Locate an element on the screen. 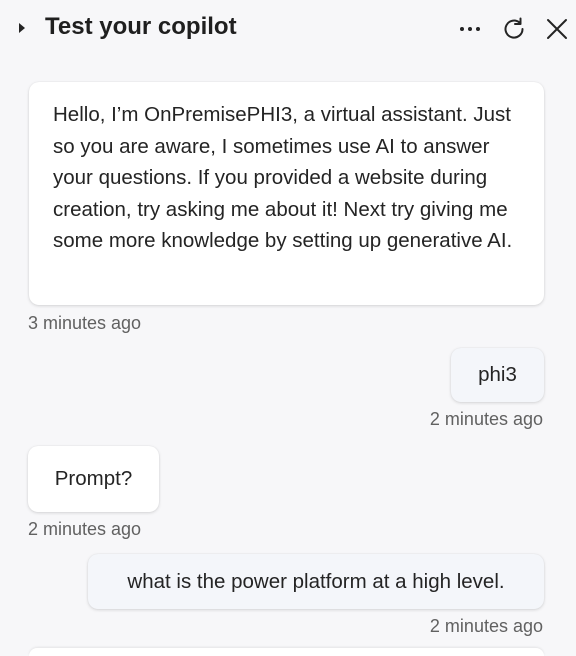 The image size is (576, 656). caret-right-icon is located at coordinates (22, 28).